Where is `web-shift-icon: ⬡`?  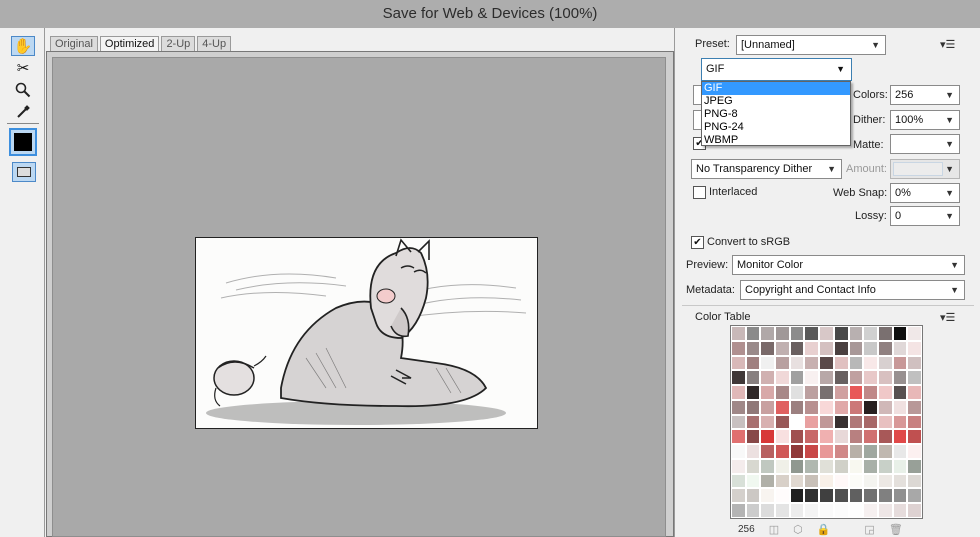
web-shift-icon: ⬡ is located at coordinates (798, 529).